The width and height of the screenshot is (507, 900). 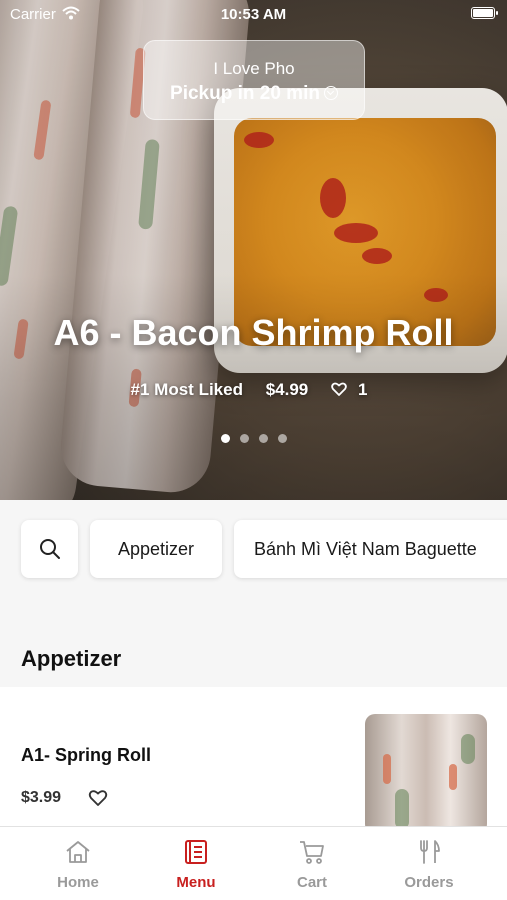 I want to click on category-bar: Appetizer Bánh Mì Việt Nam Baguette, so click(x=253, y=550).